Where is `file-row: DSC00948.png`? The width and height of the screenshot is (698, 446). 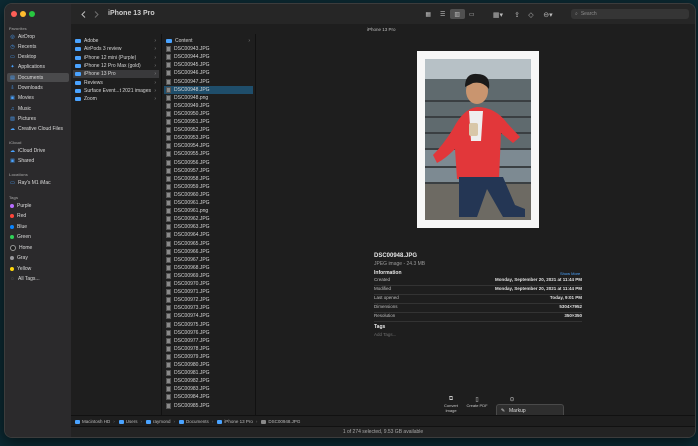 file-row: DSC00948.png is located at coordinates (208, 98).